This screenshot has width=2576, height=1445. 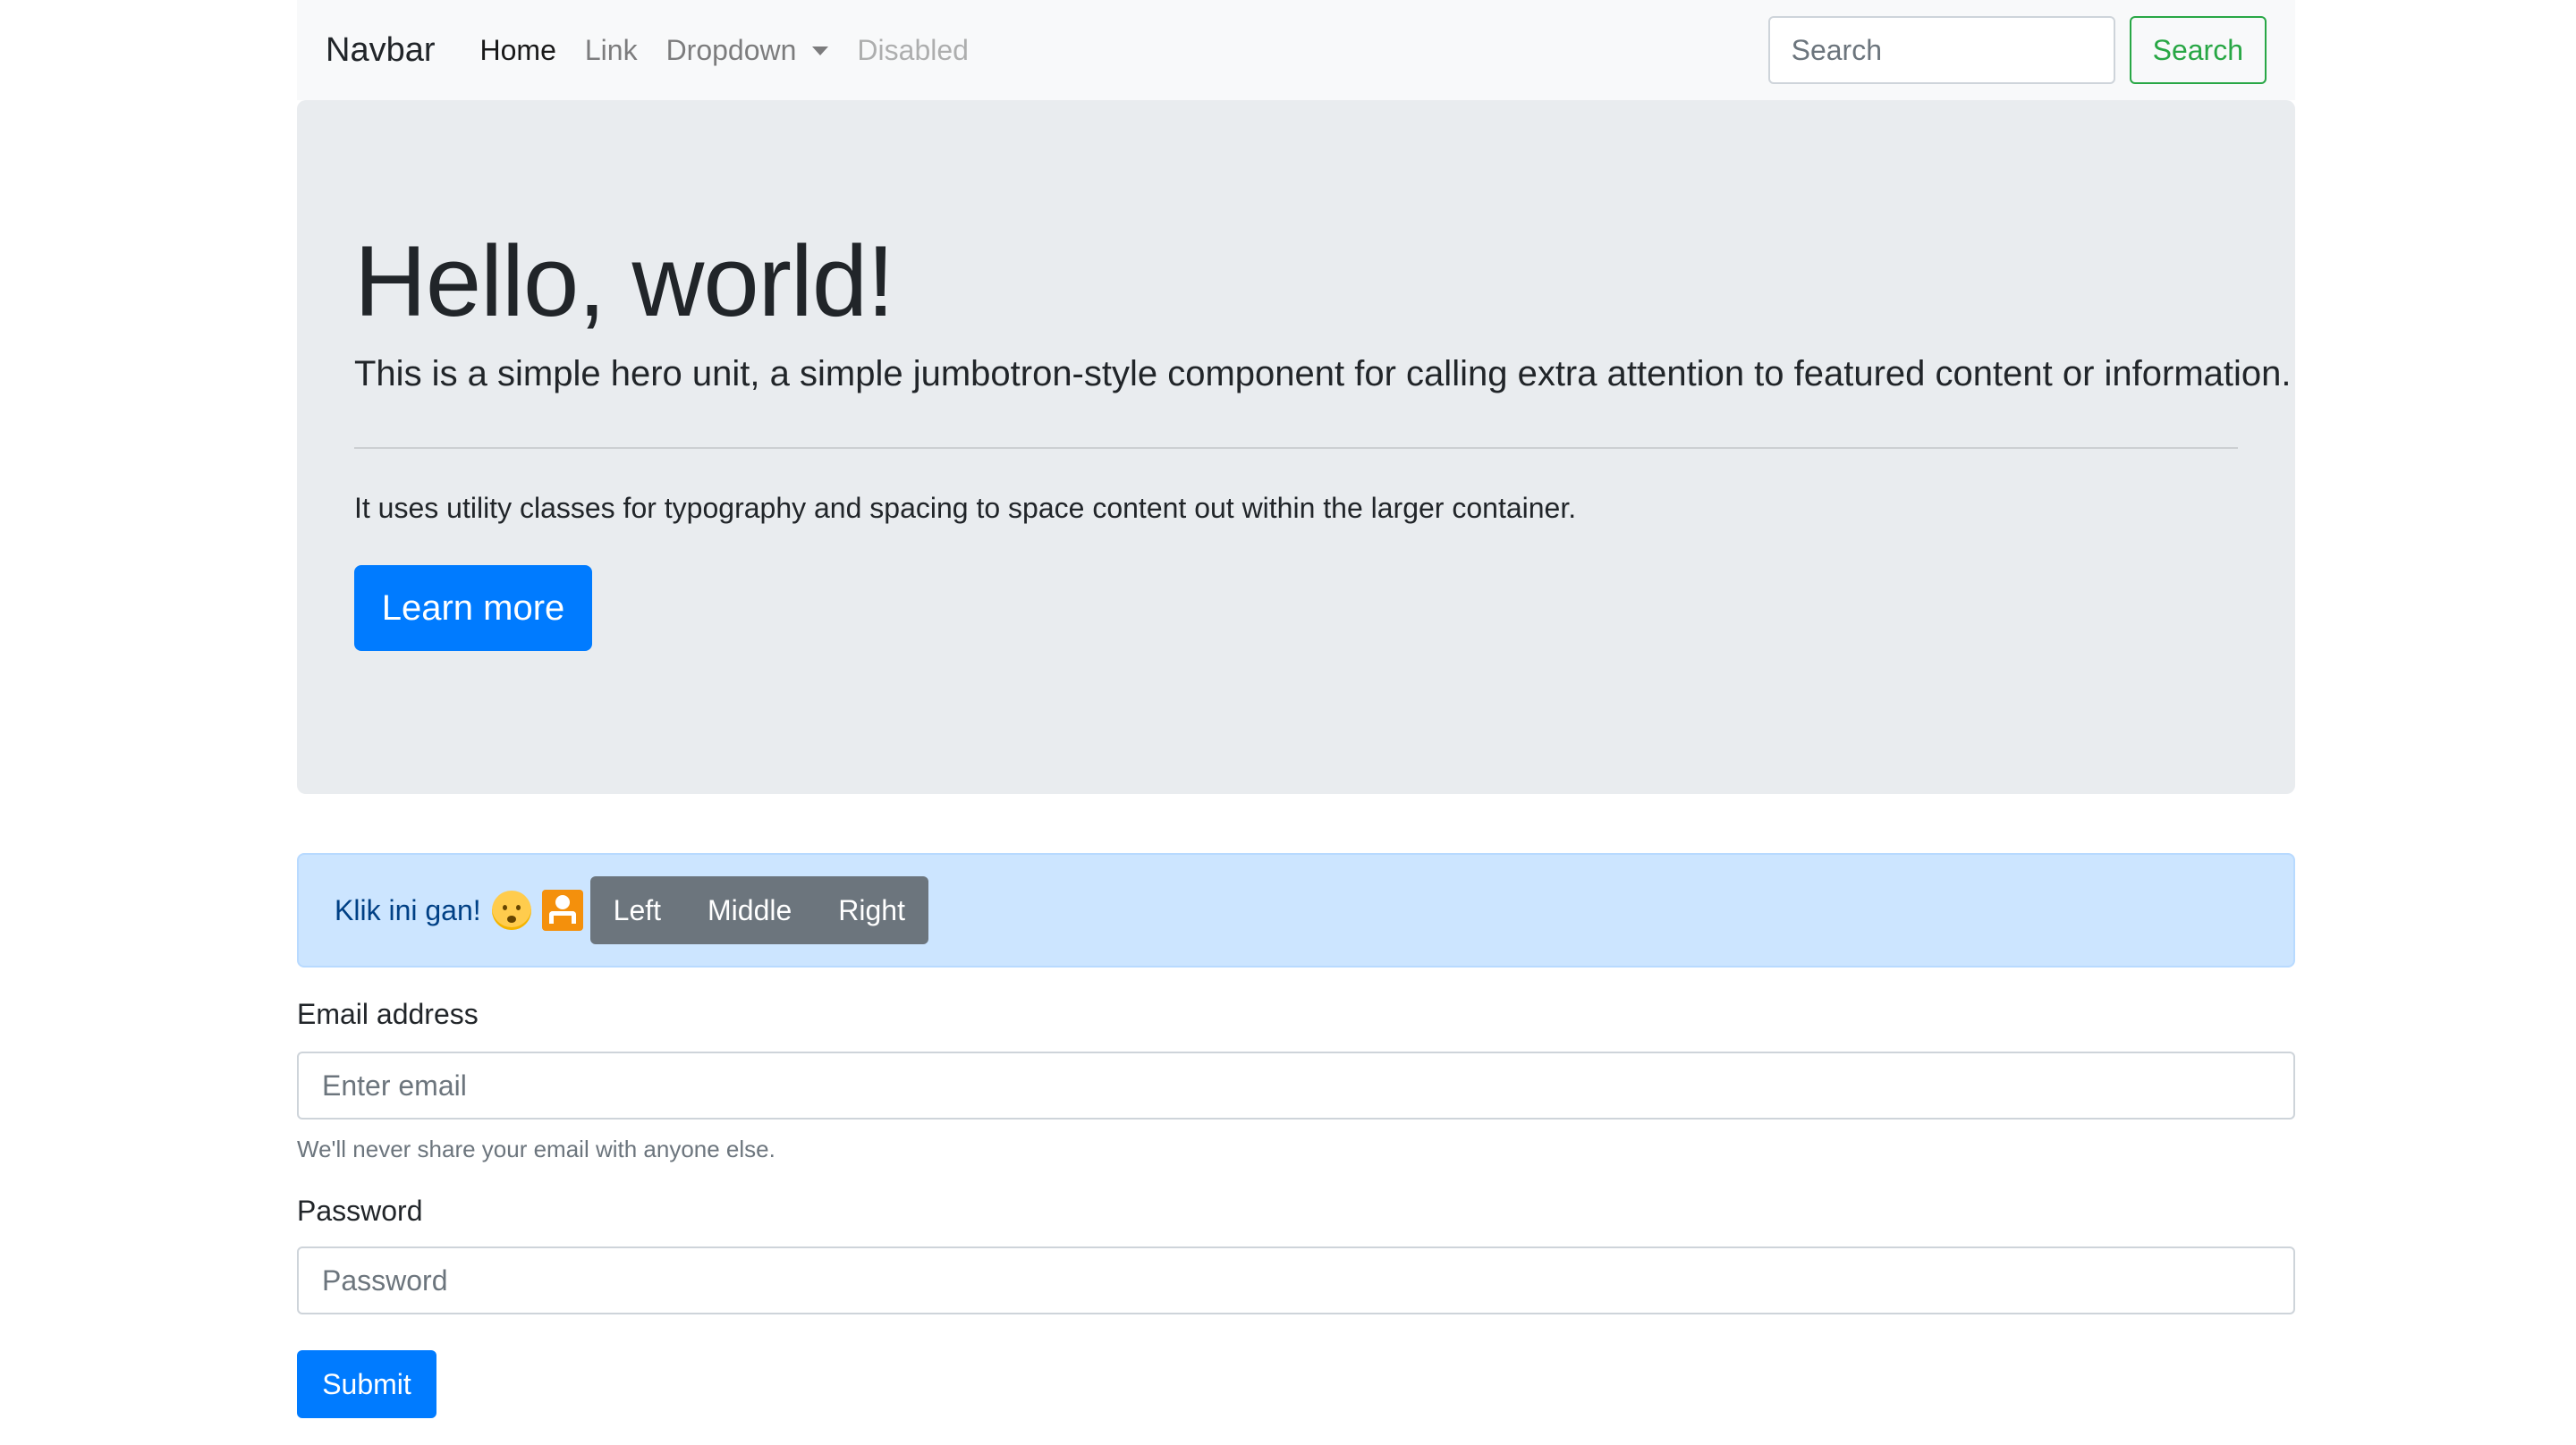 What do you see at coordinates (1296, 1280) in the screenshot?
I see `password-field` at bounding box center [1296, 1280].